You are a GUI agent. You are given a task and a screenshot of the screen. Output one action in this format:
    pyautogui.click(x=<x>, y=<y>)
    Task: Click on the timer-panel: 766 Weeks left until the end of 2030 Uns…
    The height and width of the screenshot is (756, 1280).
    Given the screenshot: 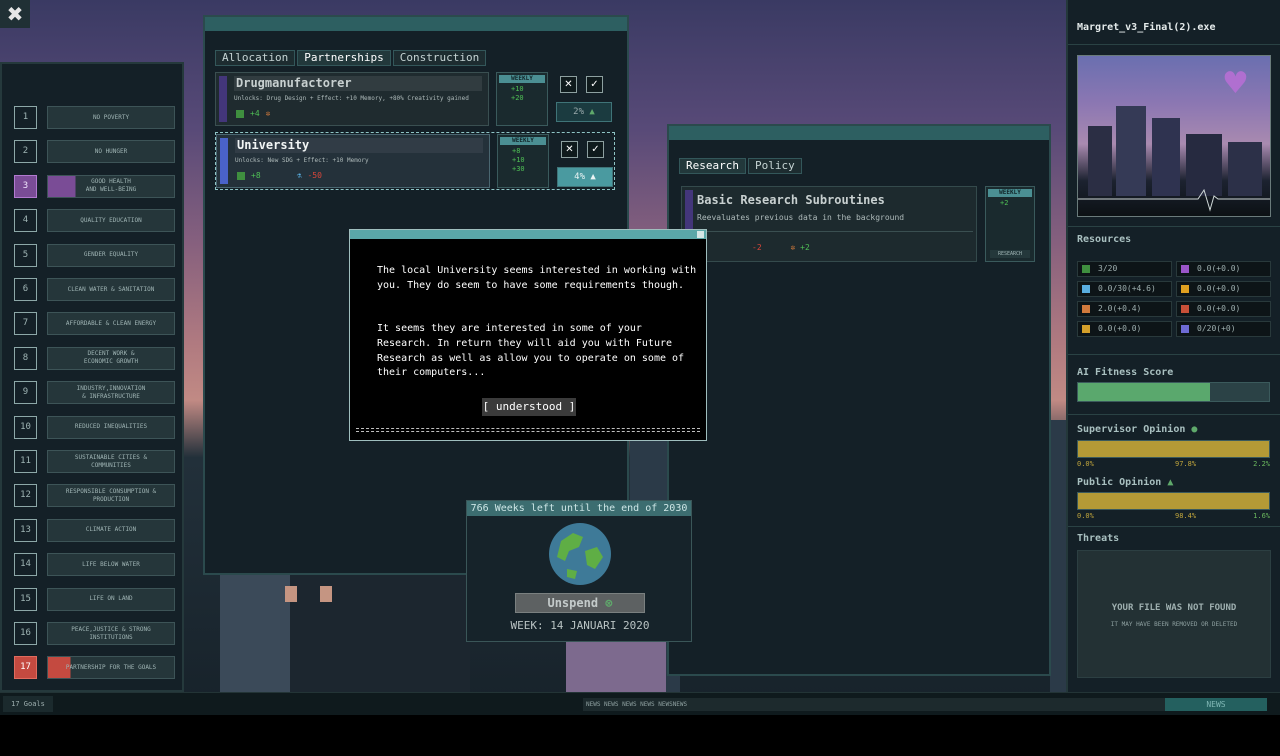 What is the action you would take?
    pyautogui.click(x=579, y=571)
    